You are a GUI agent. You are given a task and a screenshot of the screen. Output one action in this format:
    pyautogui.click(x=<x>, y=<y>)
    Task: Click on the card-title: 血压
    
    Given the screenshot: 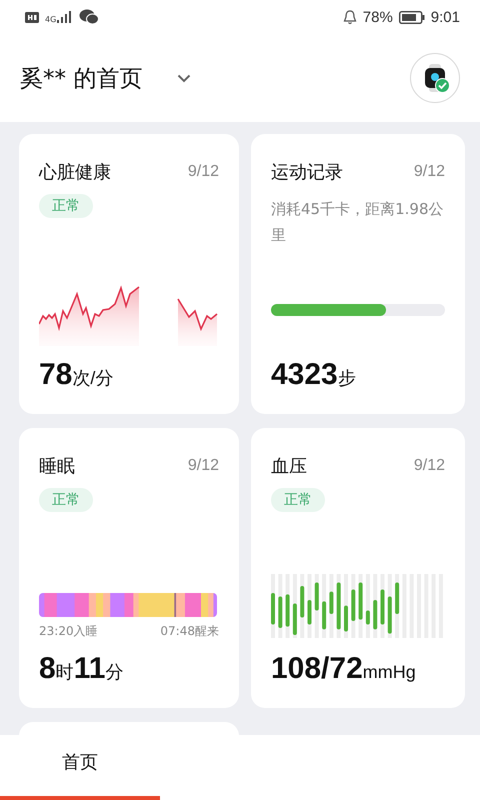 What is the action you would take?
    pyautogui.click(x=289, y=466)
    